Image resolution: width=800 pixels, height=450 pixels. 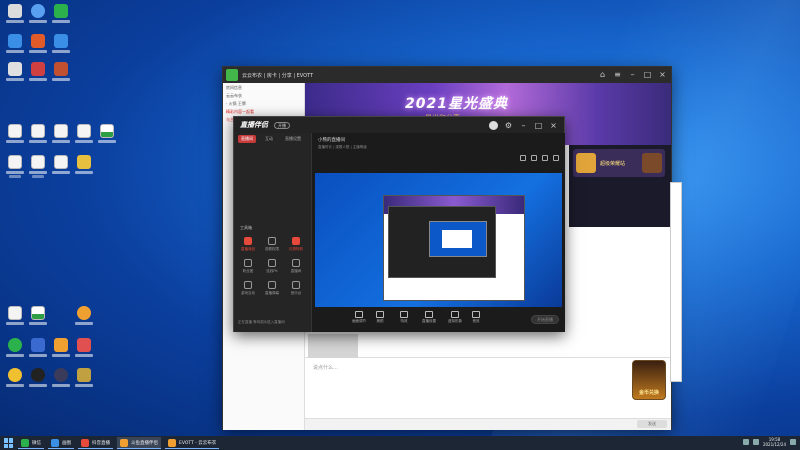 I want to click on settings-icon: ⚙, so click(x=508, y=125).